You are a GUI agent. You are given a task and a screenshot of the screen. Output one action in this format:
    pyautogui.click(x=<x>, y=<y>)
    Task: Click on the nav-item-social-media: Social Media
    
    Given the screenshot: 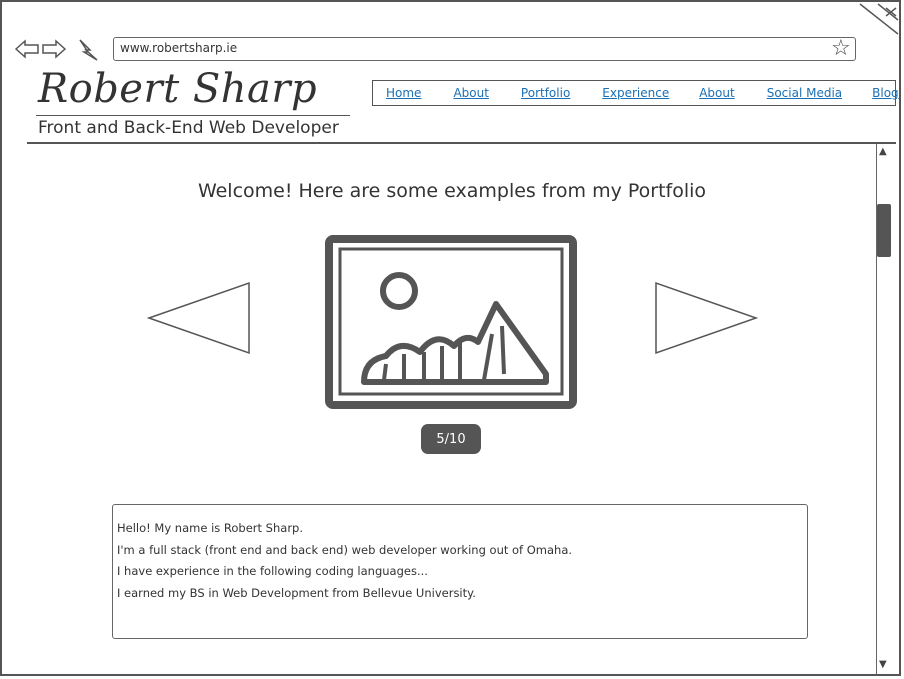 What is the action you would take?
    pyautogui.click(x=804, y=93)
    